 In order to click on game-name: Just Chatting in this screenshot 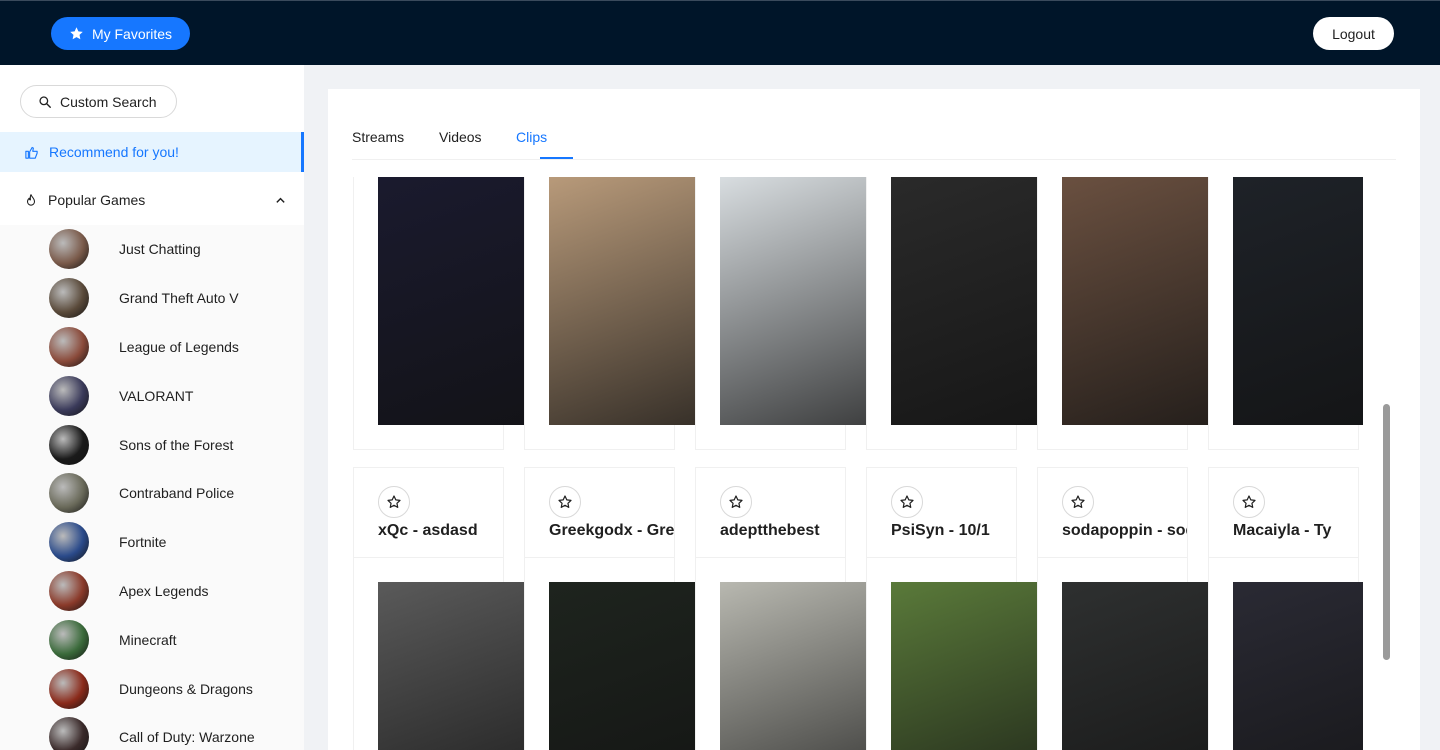, I will do `click(160, 249)`.